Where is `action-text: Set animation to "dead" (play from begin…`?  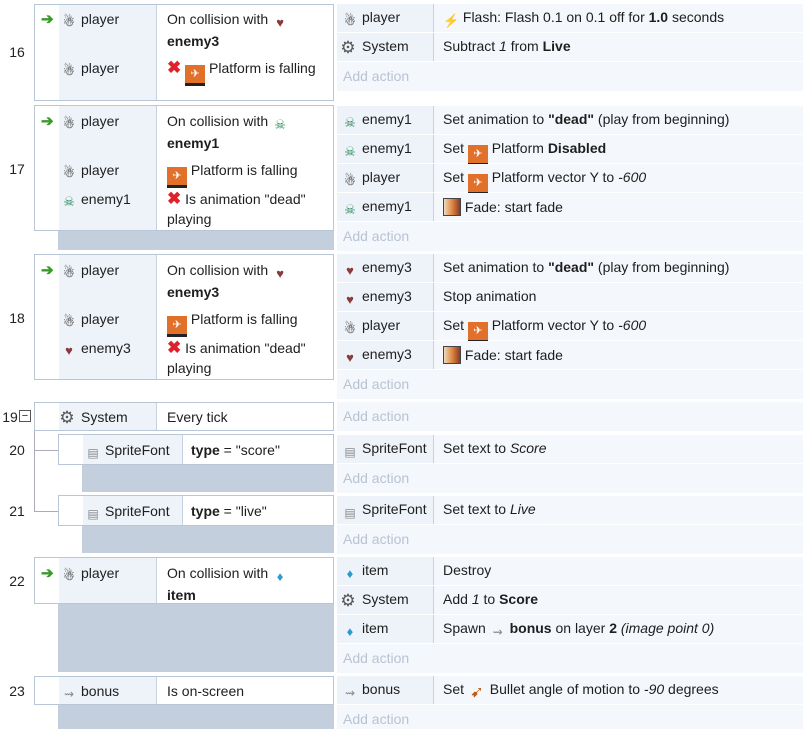 action-text: Set animation to "dead" (play from begin… is located at coordinates (586, 267).